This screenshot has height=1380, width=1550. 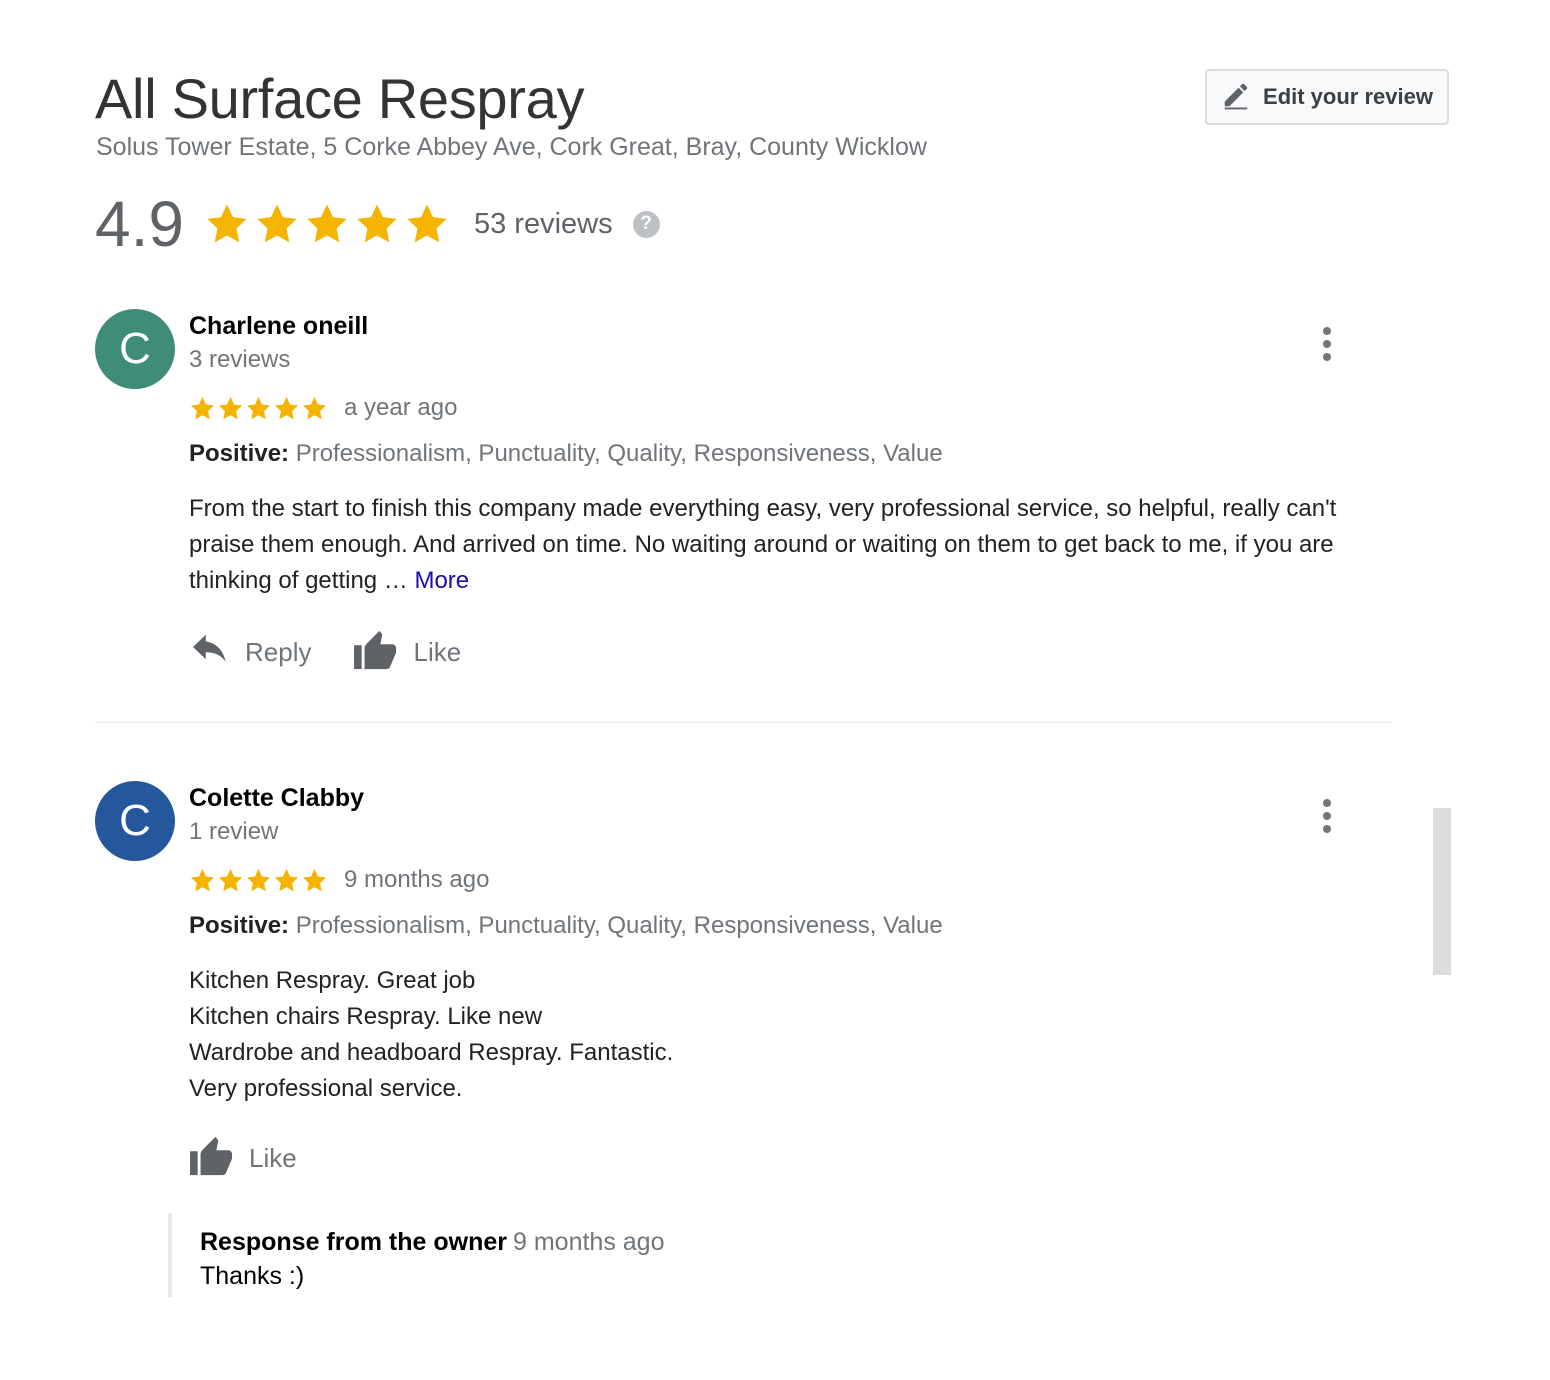 What do you see at coordinates (589, 1242) in the screenshot?
I see `owner-response-time: 9 months ago` at bounding box center [589, 1242].